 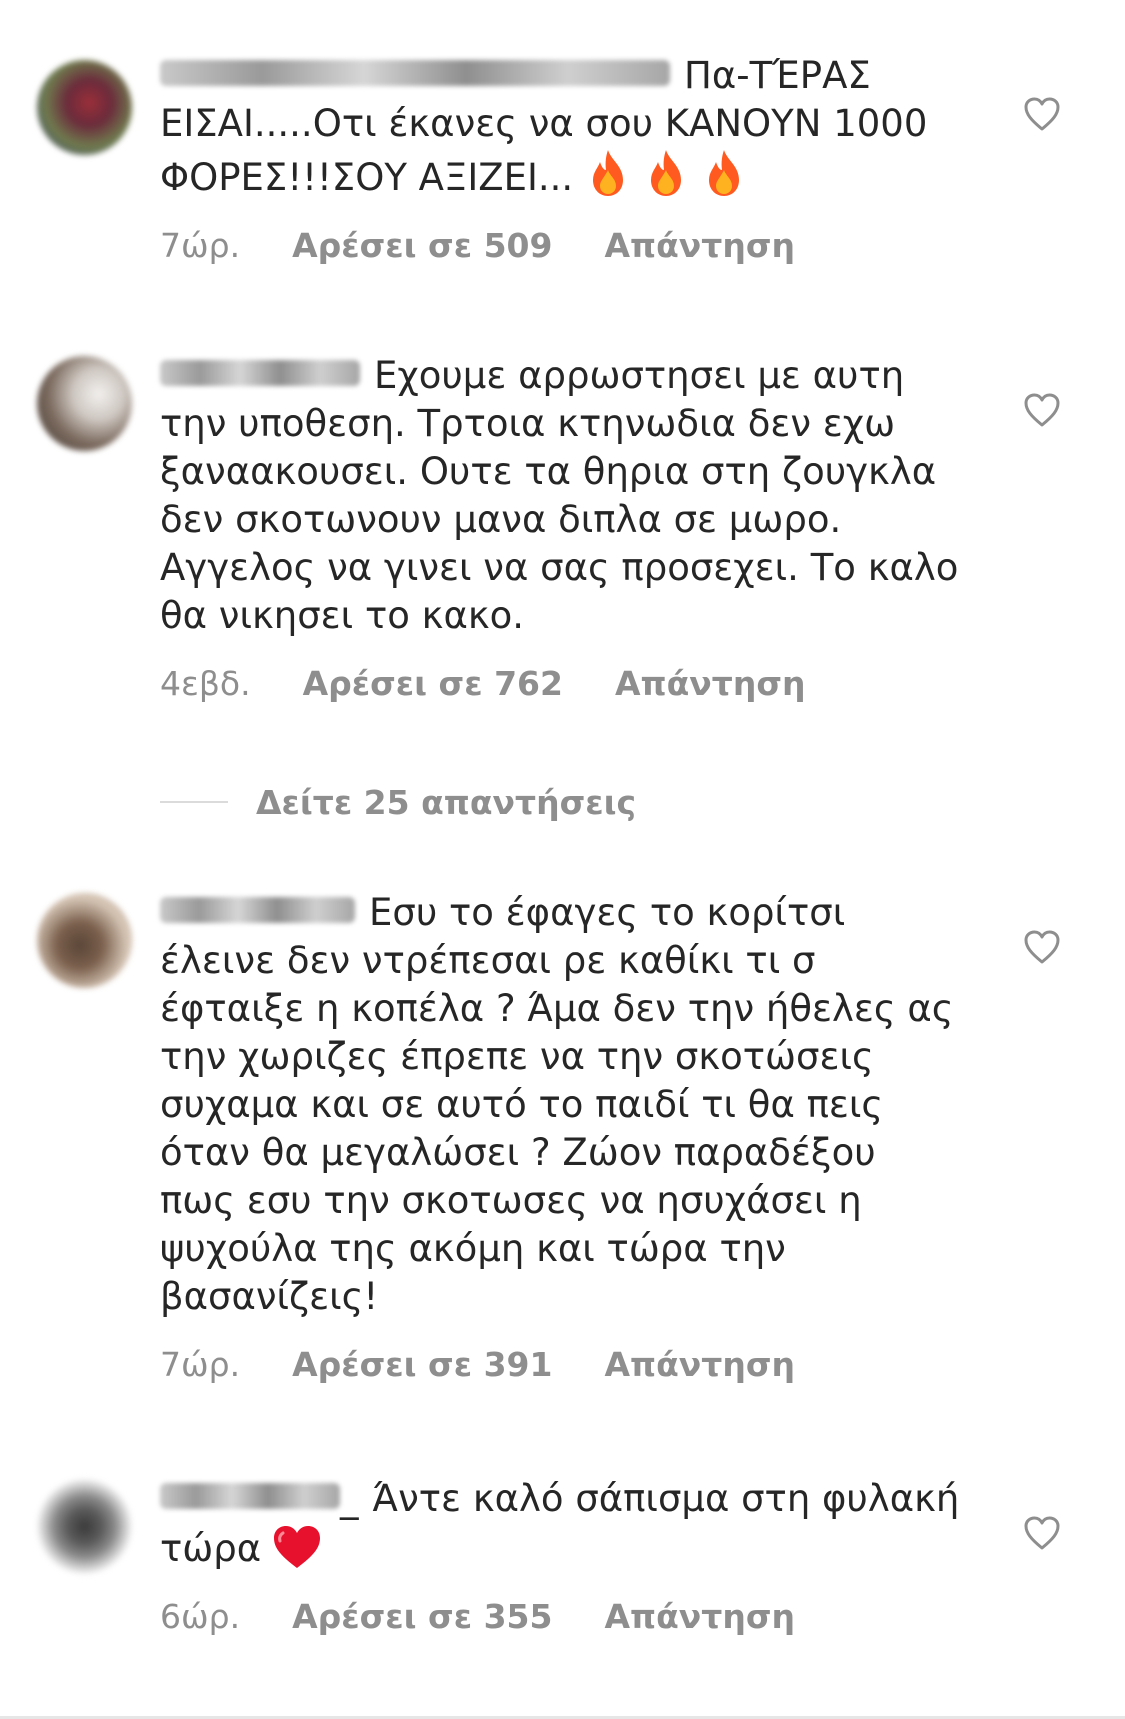 What do you see at coordinates (446, 802) in the screenshot?
I see `view-replies-label: Δείτε 25 απαντήσεις` at bounding box center [446, 802].